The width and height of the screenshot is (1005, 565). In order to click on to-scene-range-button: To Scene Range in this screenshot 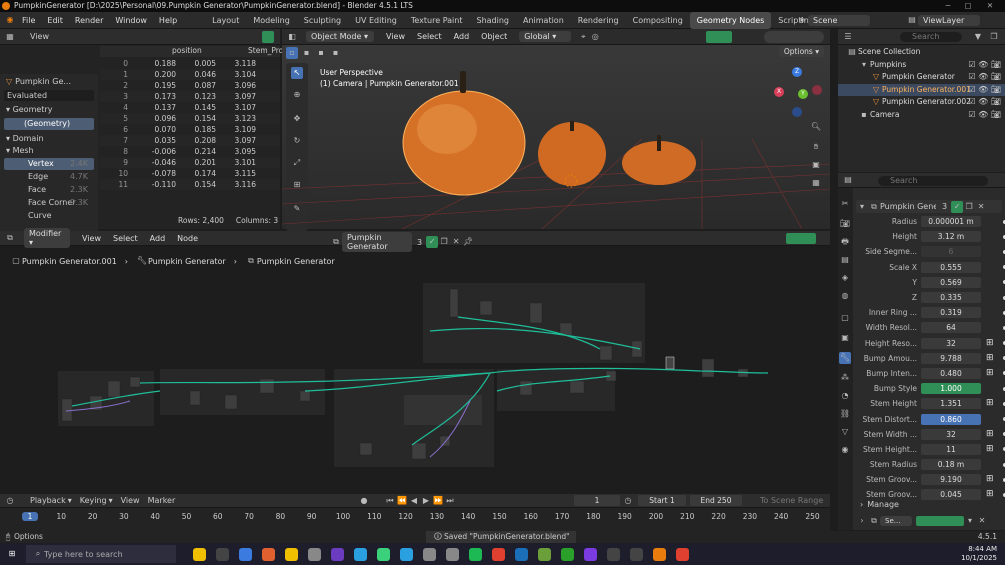, I will do `click(791, 500)`.